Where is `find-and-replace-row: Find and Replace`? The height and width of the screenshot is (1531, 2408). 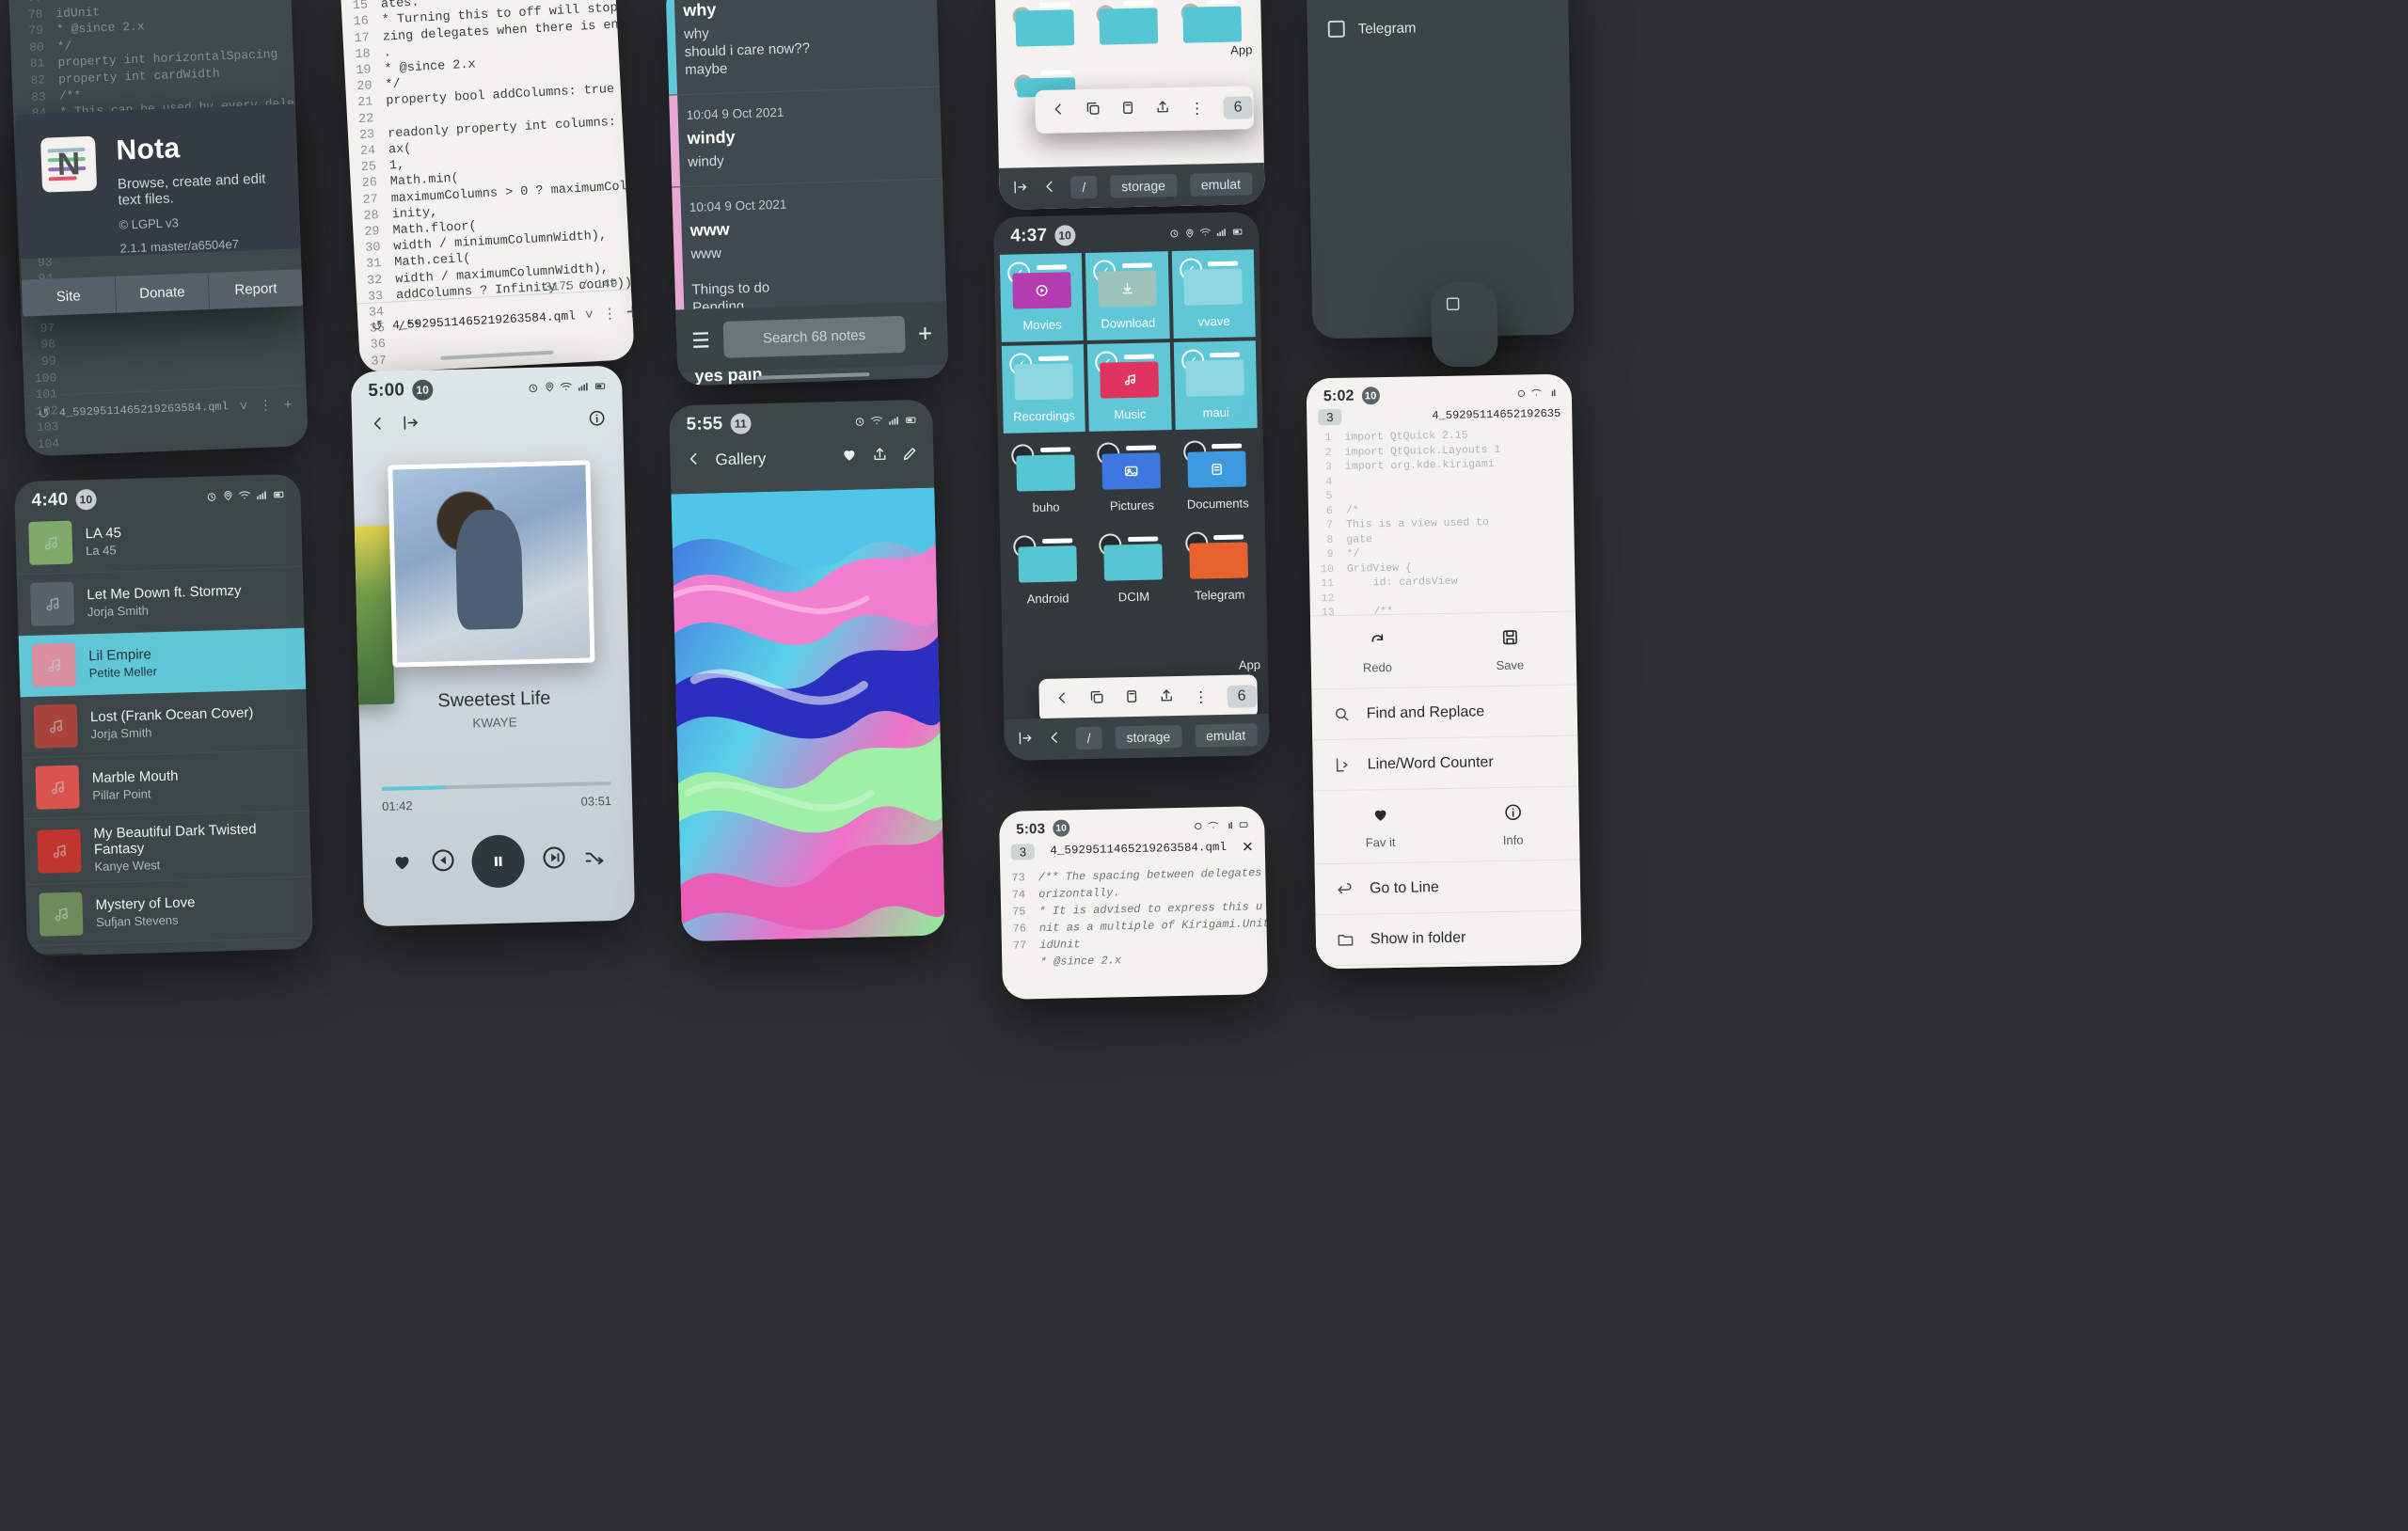 find-and-replace-row: Find and Replace is located at coordinates (1445, 713).